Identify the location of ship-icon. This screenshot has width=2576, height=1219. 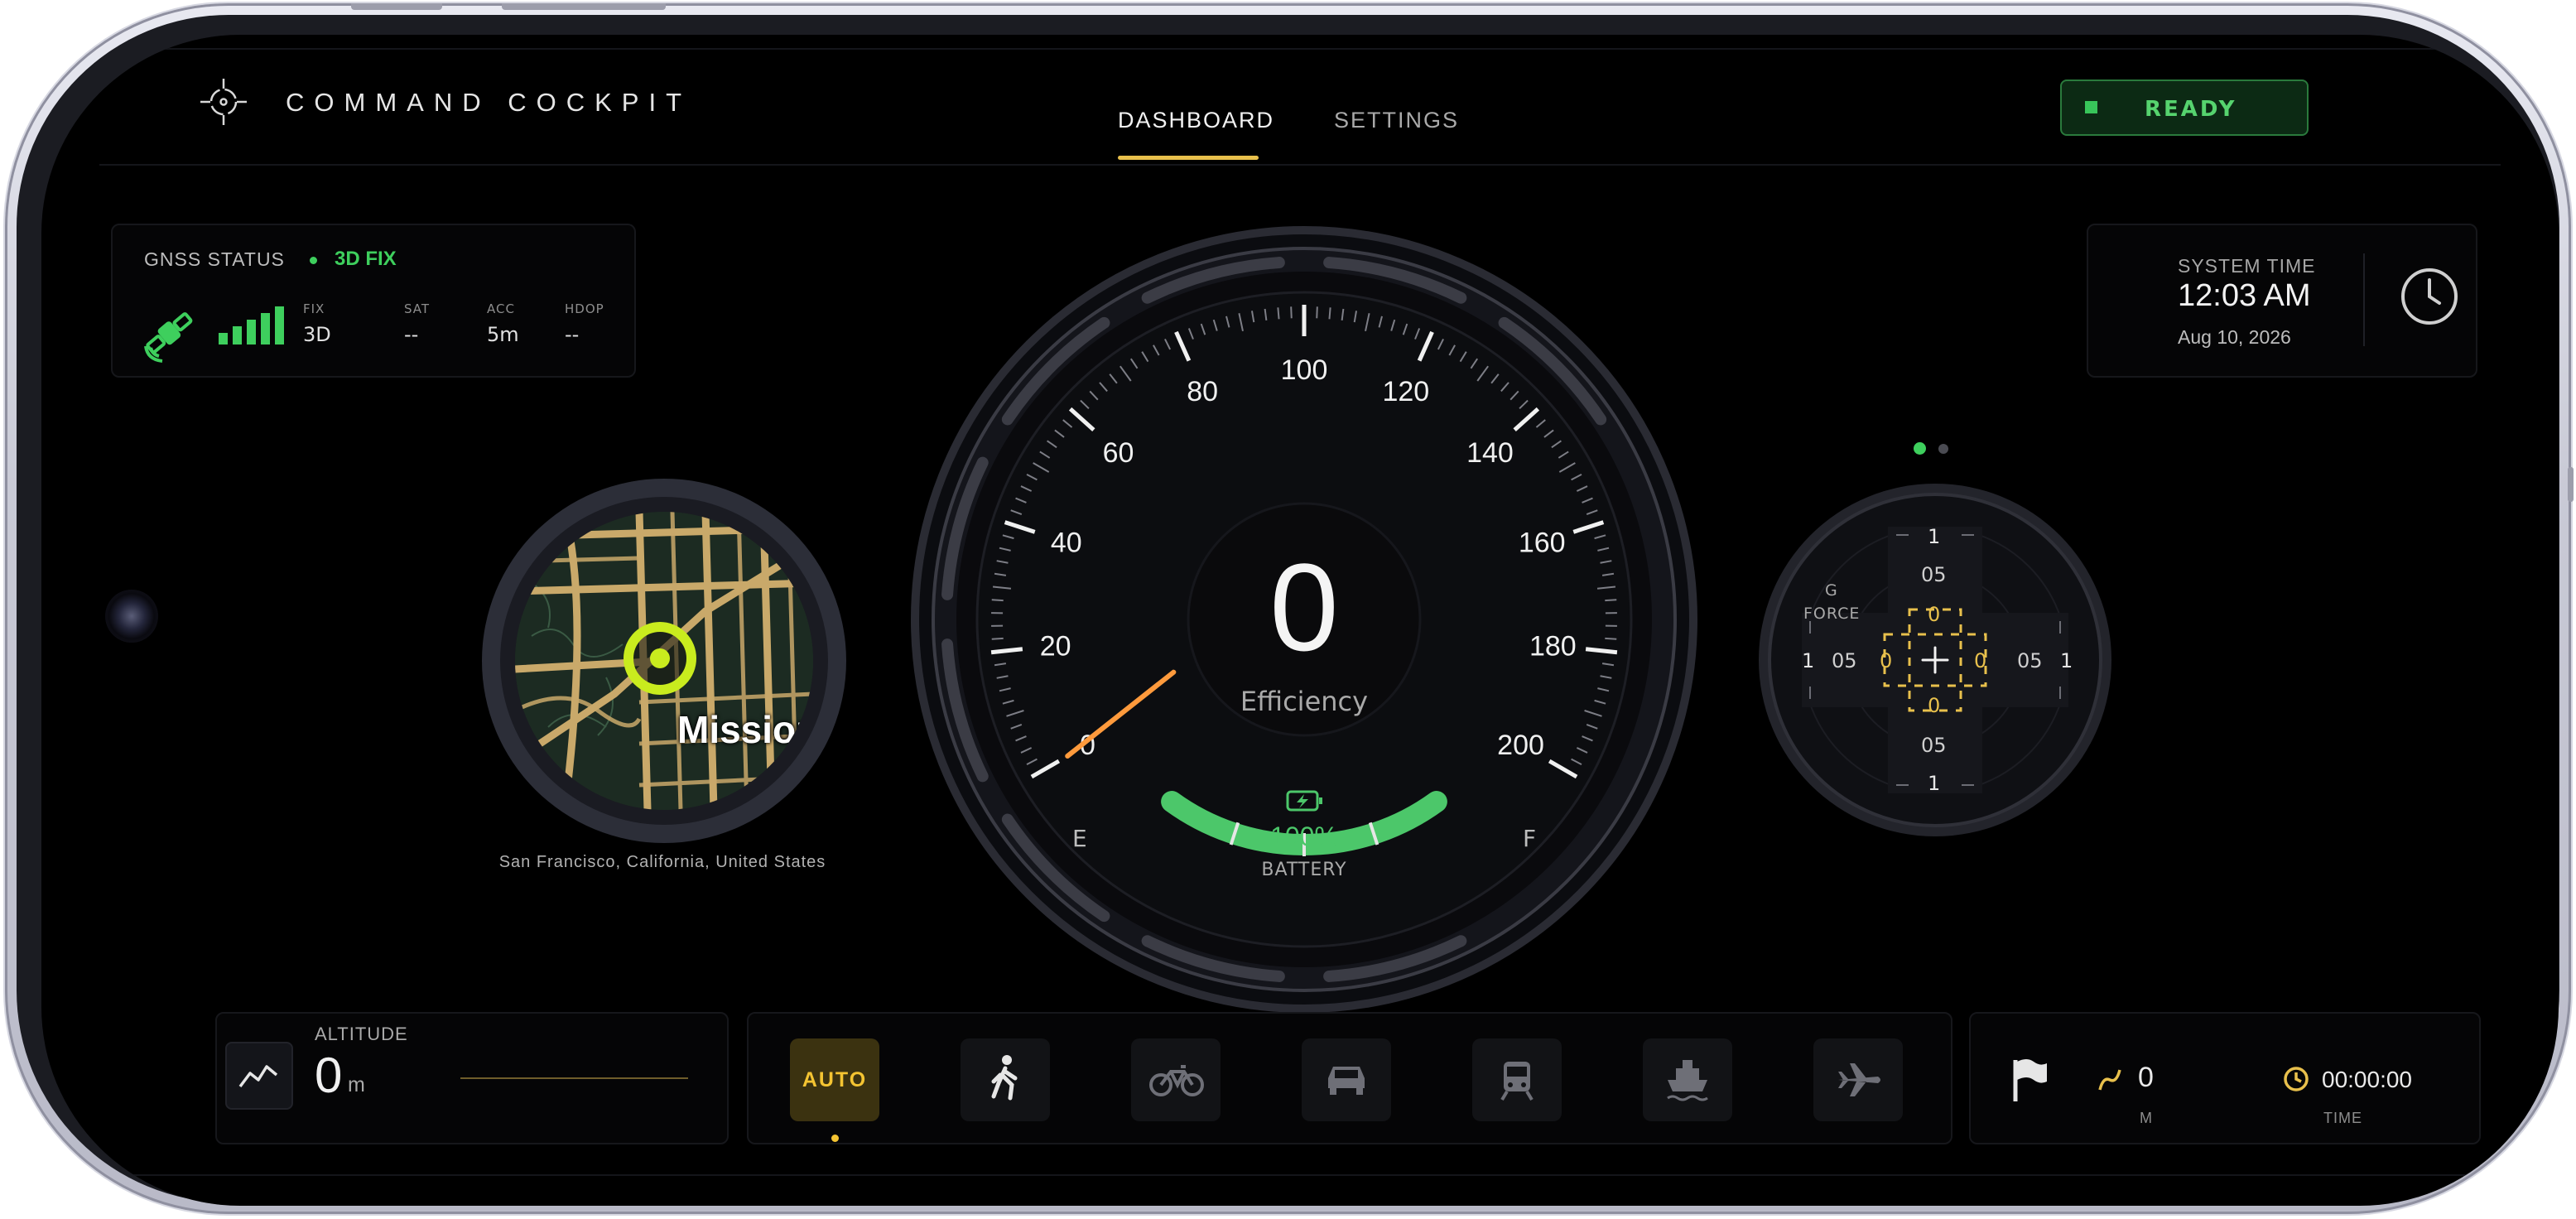
(1687, 1080).